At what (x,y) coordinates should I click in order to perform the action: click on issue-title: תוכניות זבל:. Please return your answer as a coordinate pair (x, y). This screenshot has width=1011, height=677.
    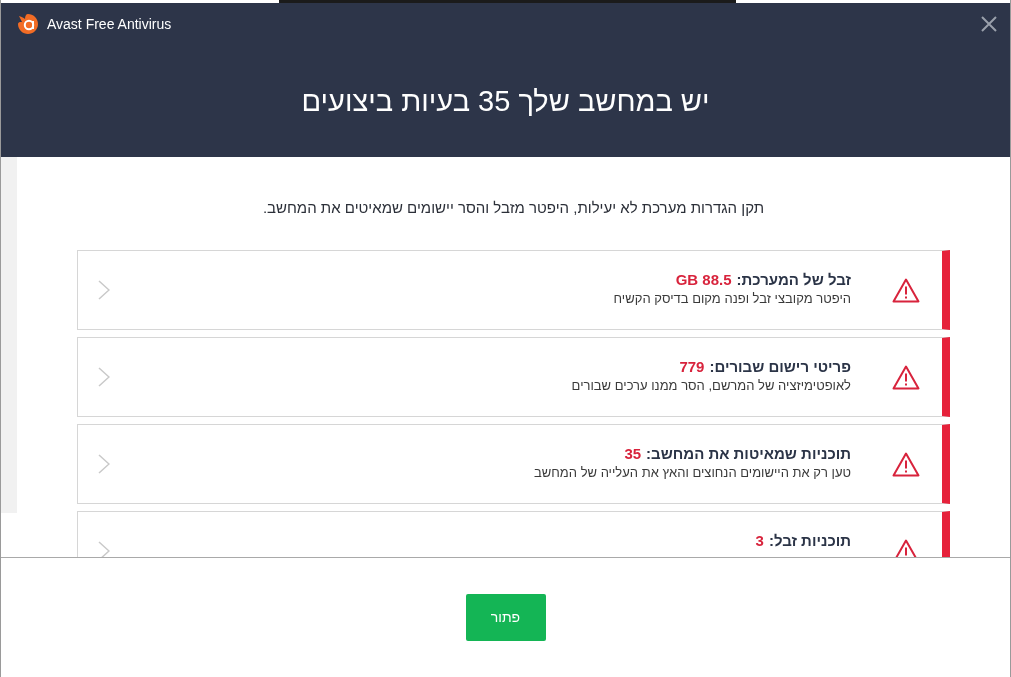
    Looking at the image, I should click on (809, 541).